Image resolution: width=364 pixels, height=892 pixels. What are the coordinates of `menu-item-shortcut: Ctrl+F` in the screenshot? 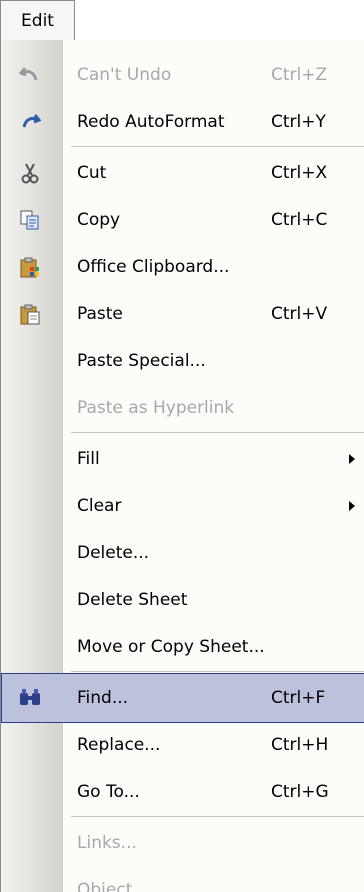 It's located at (298, 698).